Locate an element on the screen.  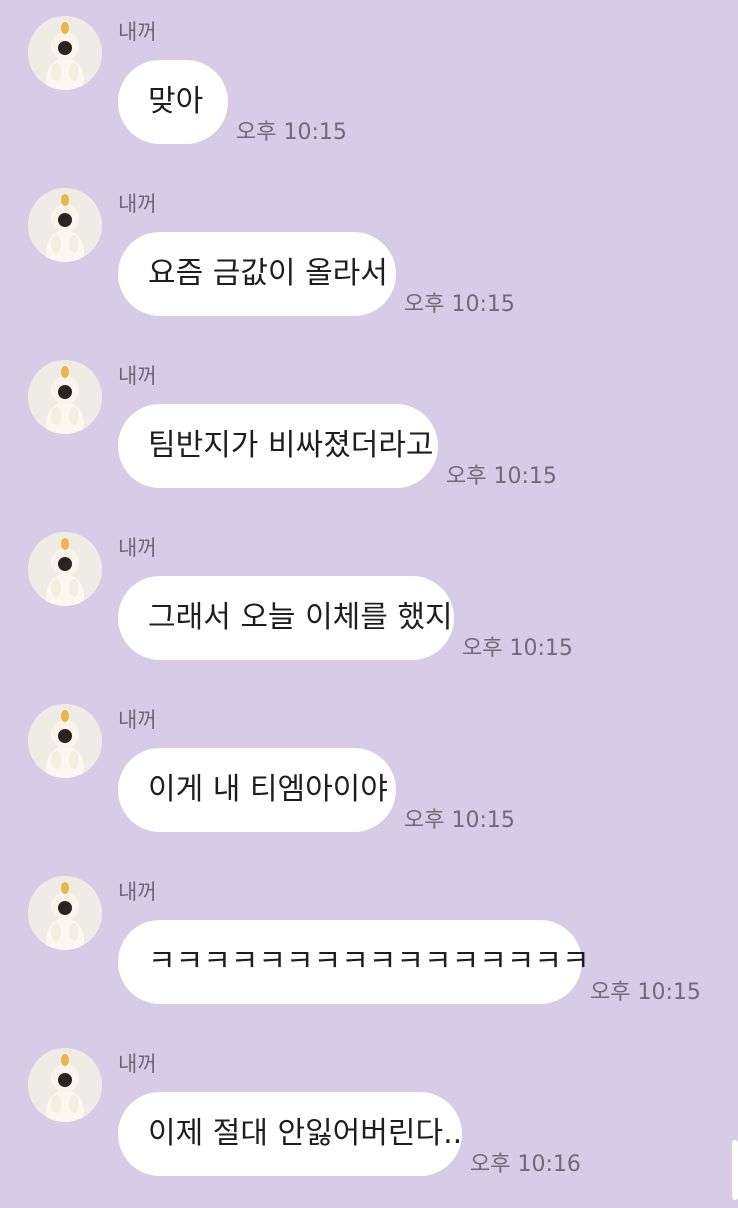
message-bubble: 이제 절대 안잃어버린다.. is located at coordinates (290, 1134).